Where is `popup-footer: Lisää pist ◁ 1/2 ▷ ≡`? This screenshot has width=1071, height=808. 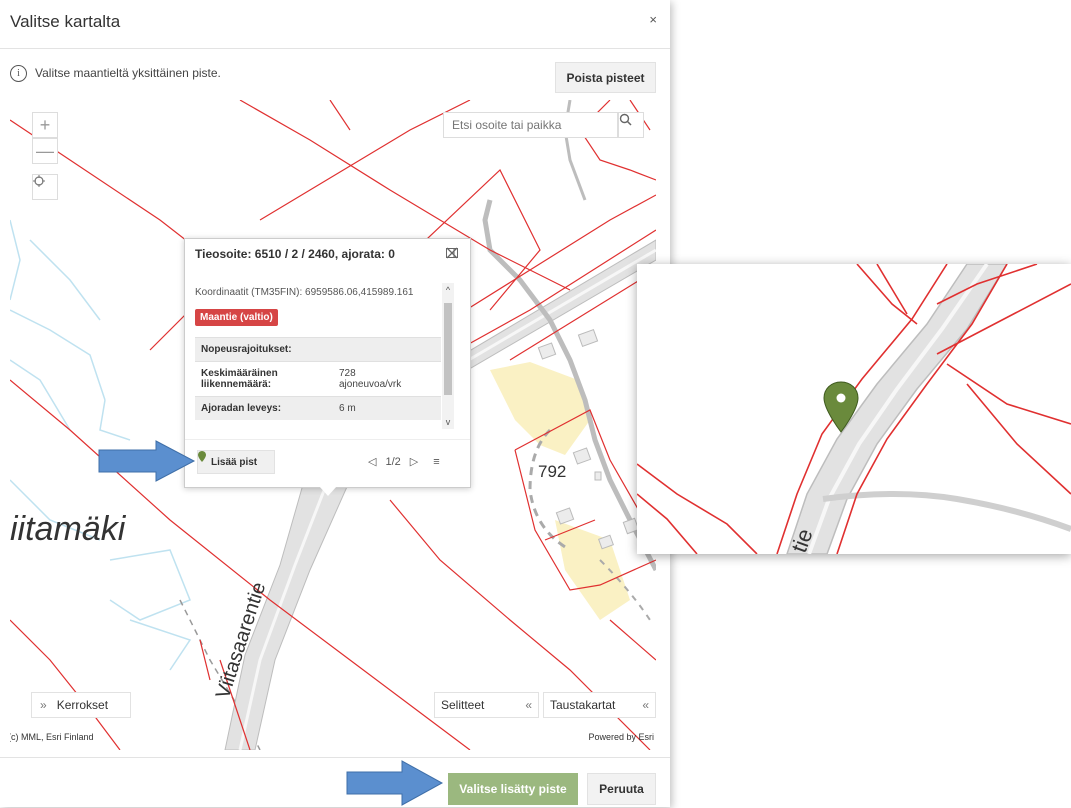 popup-footer: Lisää pist ◁ 1/2 ▷ ≡ is located at coordinates (327, 463).